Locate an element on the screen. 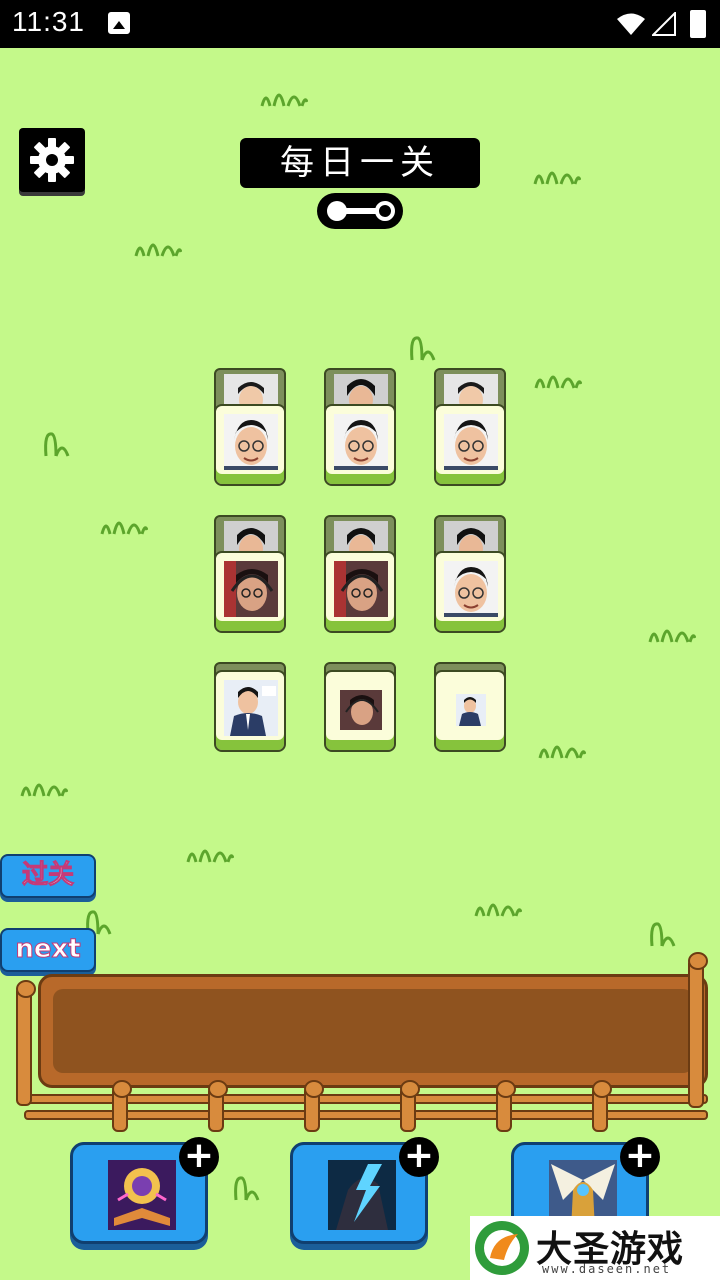  tray-slot-area is located at coordinates (373, 1031).